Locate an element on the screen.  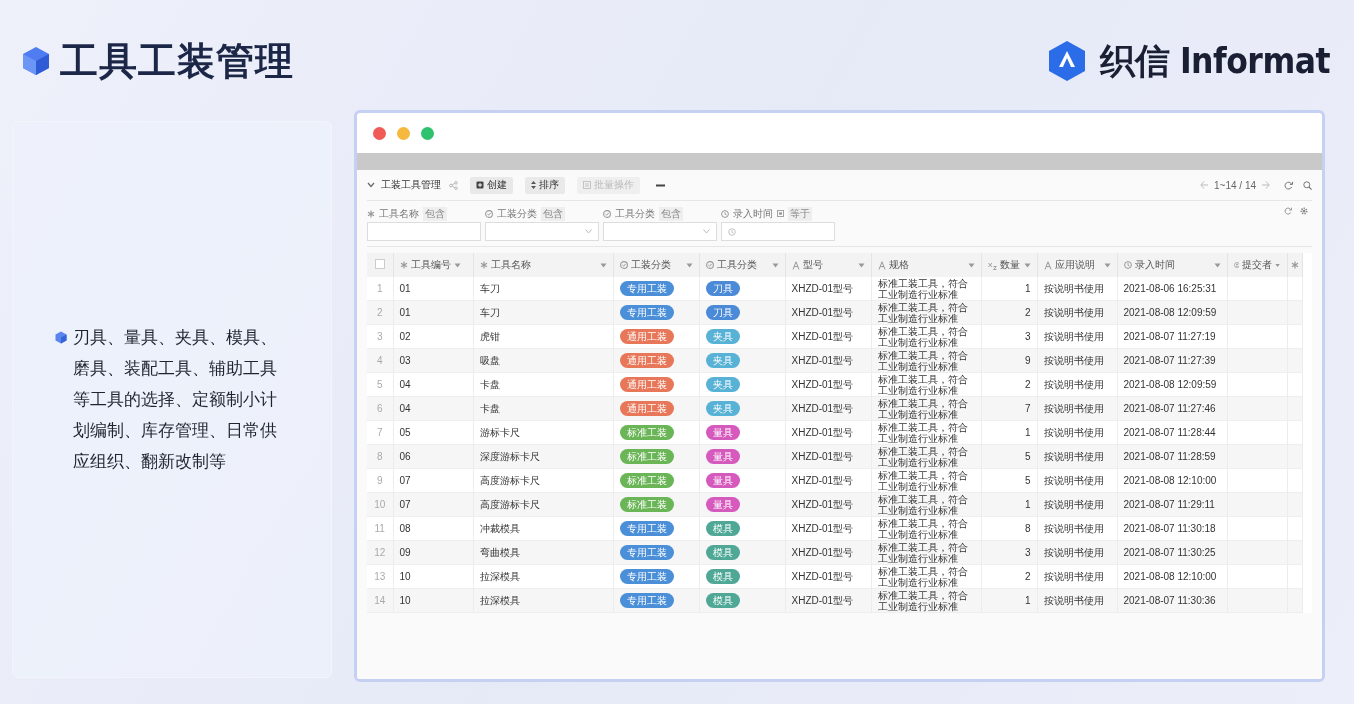
column-header: 规格 is located at coordinates (926, 265).